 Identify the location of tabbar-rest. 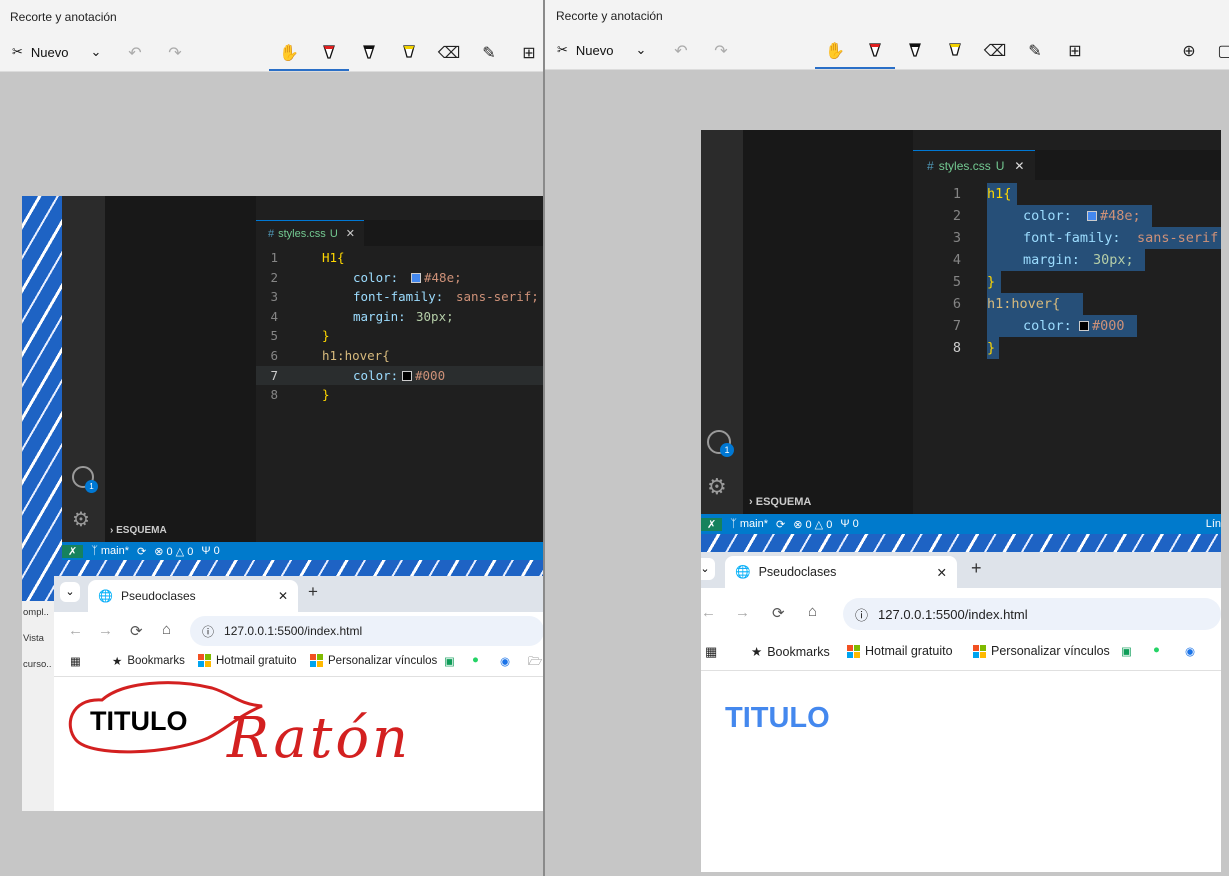
(454, 233).